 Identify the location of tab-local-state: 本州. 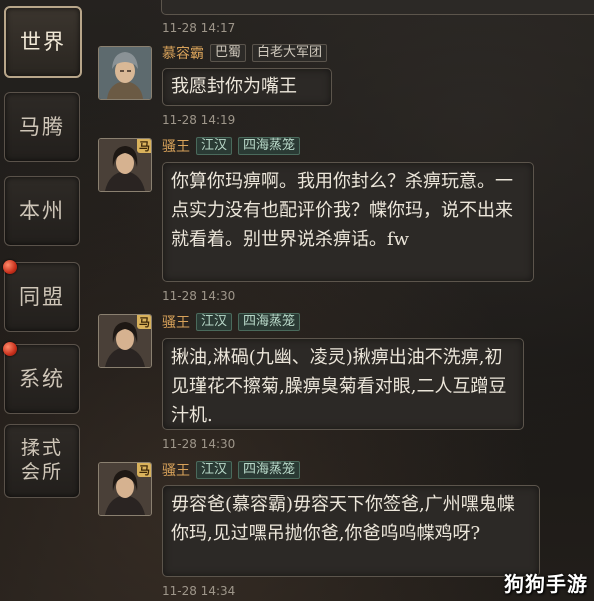
(42, 211).